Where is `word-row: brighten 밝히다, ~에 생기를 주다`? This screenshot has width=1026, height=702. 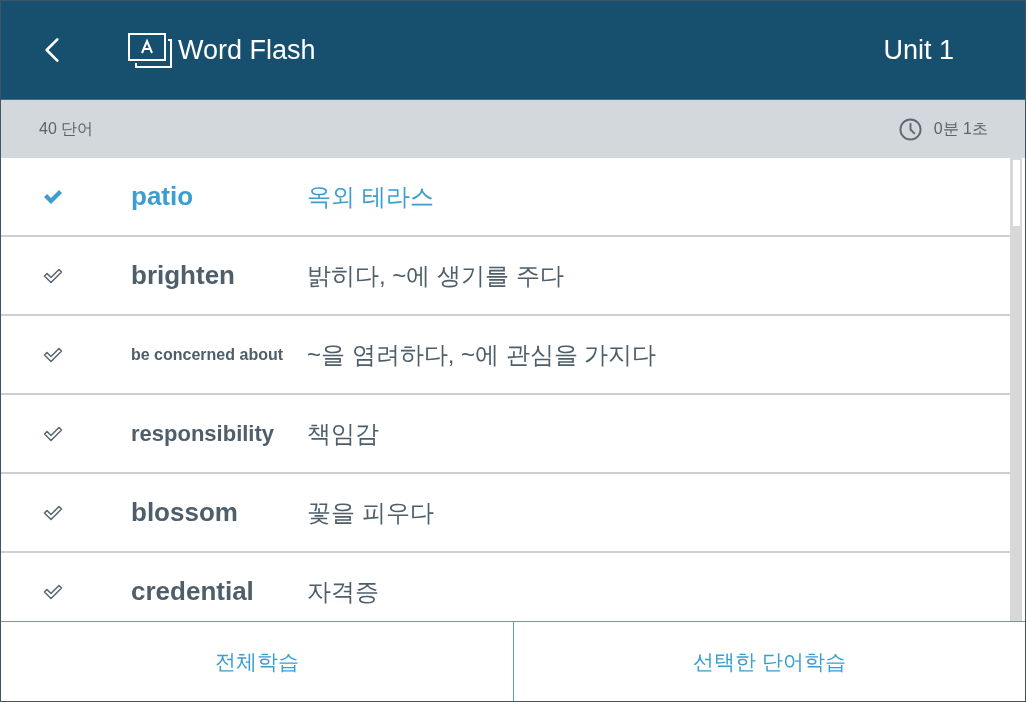
word-row: brighten 밝히다, ~에 생기를 주다 is located at coordinates (505, 276).